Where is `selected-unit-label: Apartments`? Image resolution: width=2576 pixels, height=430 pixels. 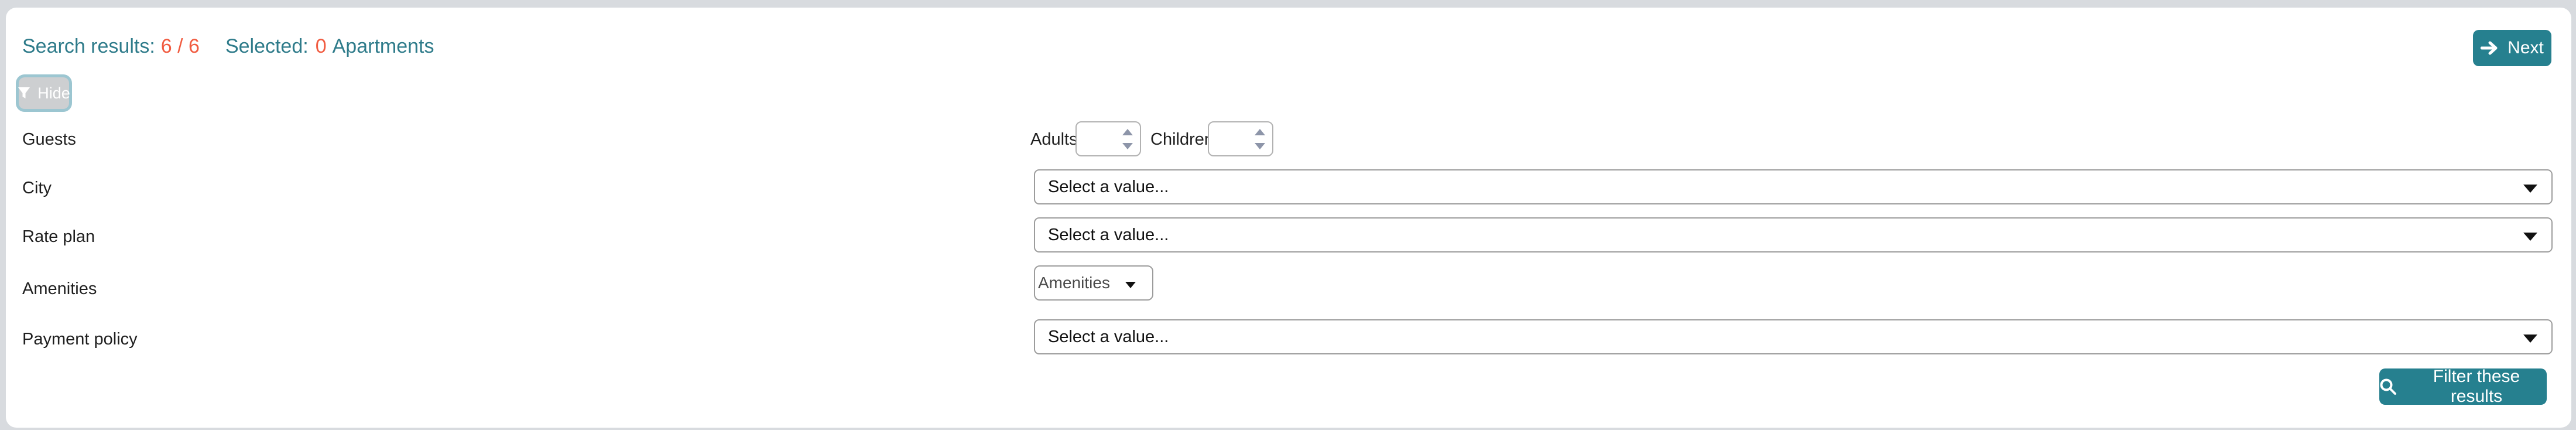 selected-unit-label: Apartments is located at coordinates (383, 46).